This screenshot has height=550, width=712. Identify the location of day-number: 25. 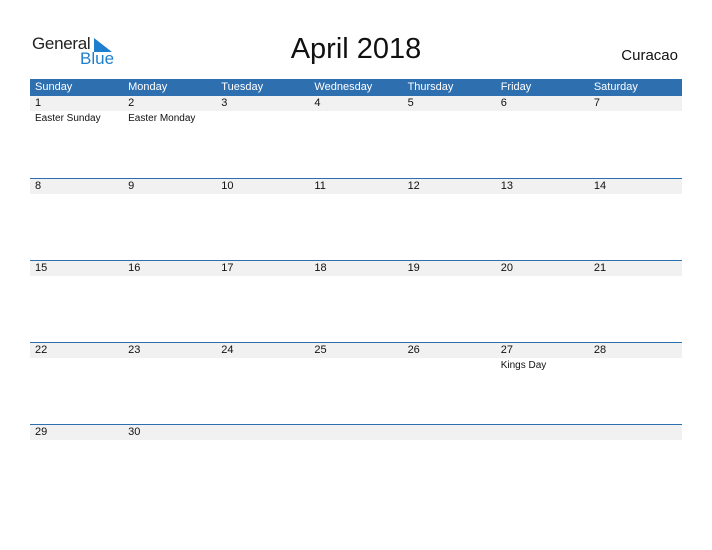
(320, 350).